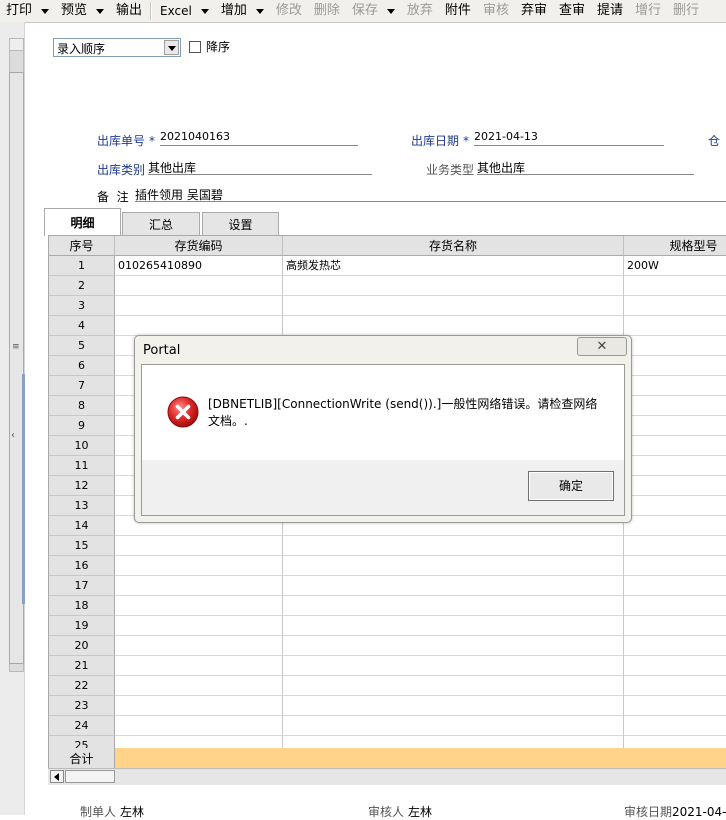  Describe the element at coordinates (242, 11) in the screenshot. I see `add-button: 增加` at that location.